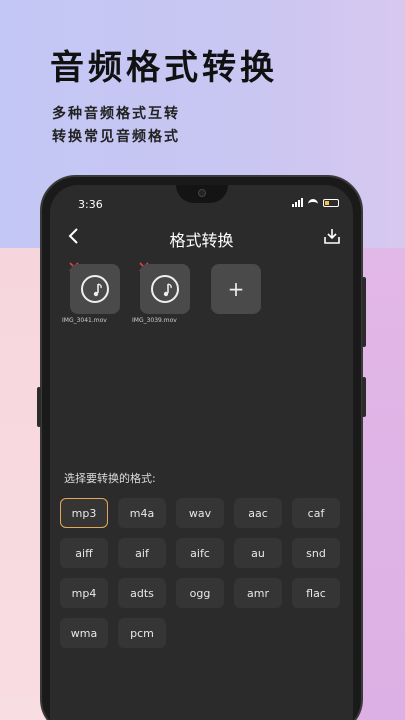 This screenshot has width=405, height=720. I want to click on promo-subline-1: 多种音频格式互转, so click(116, 114).